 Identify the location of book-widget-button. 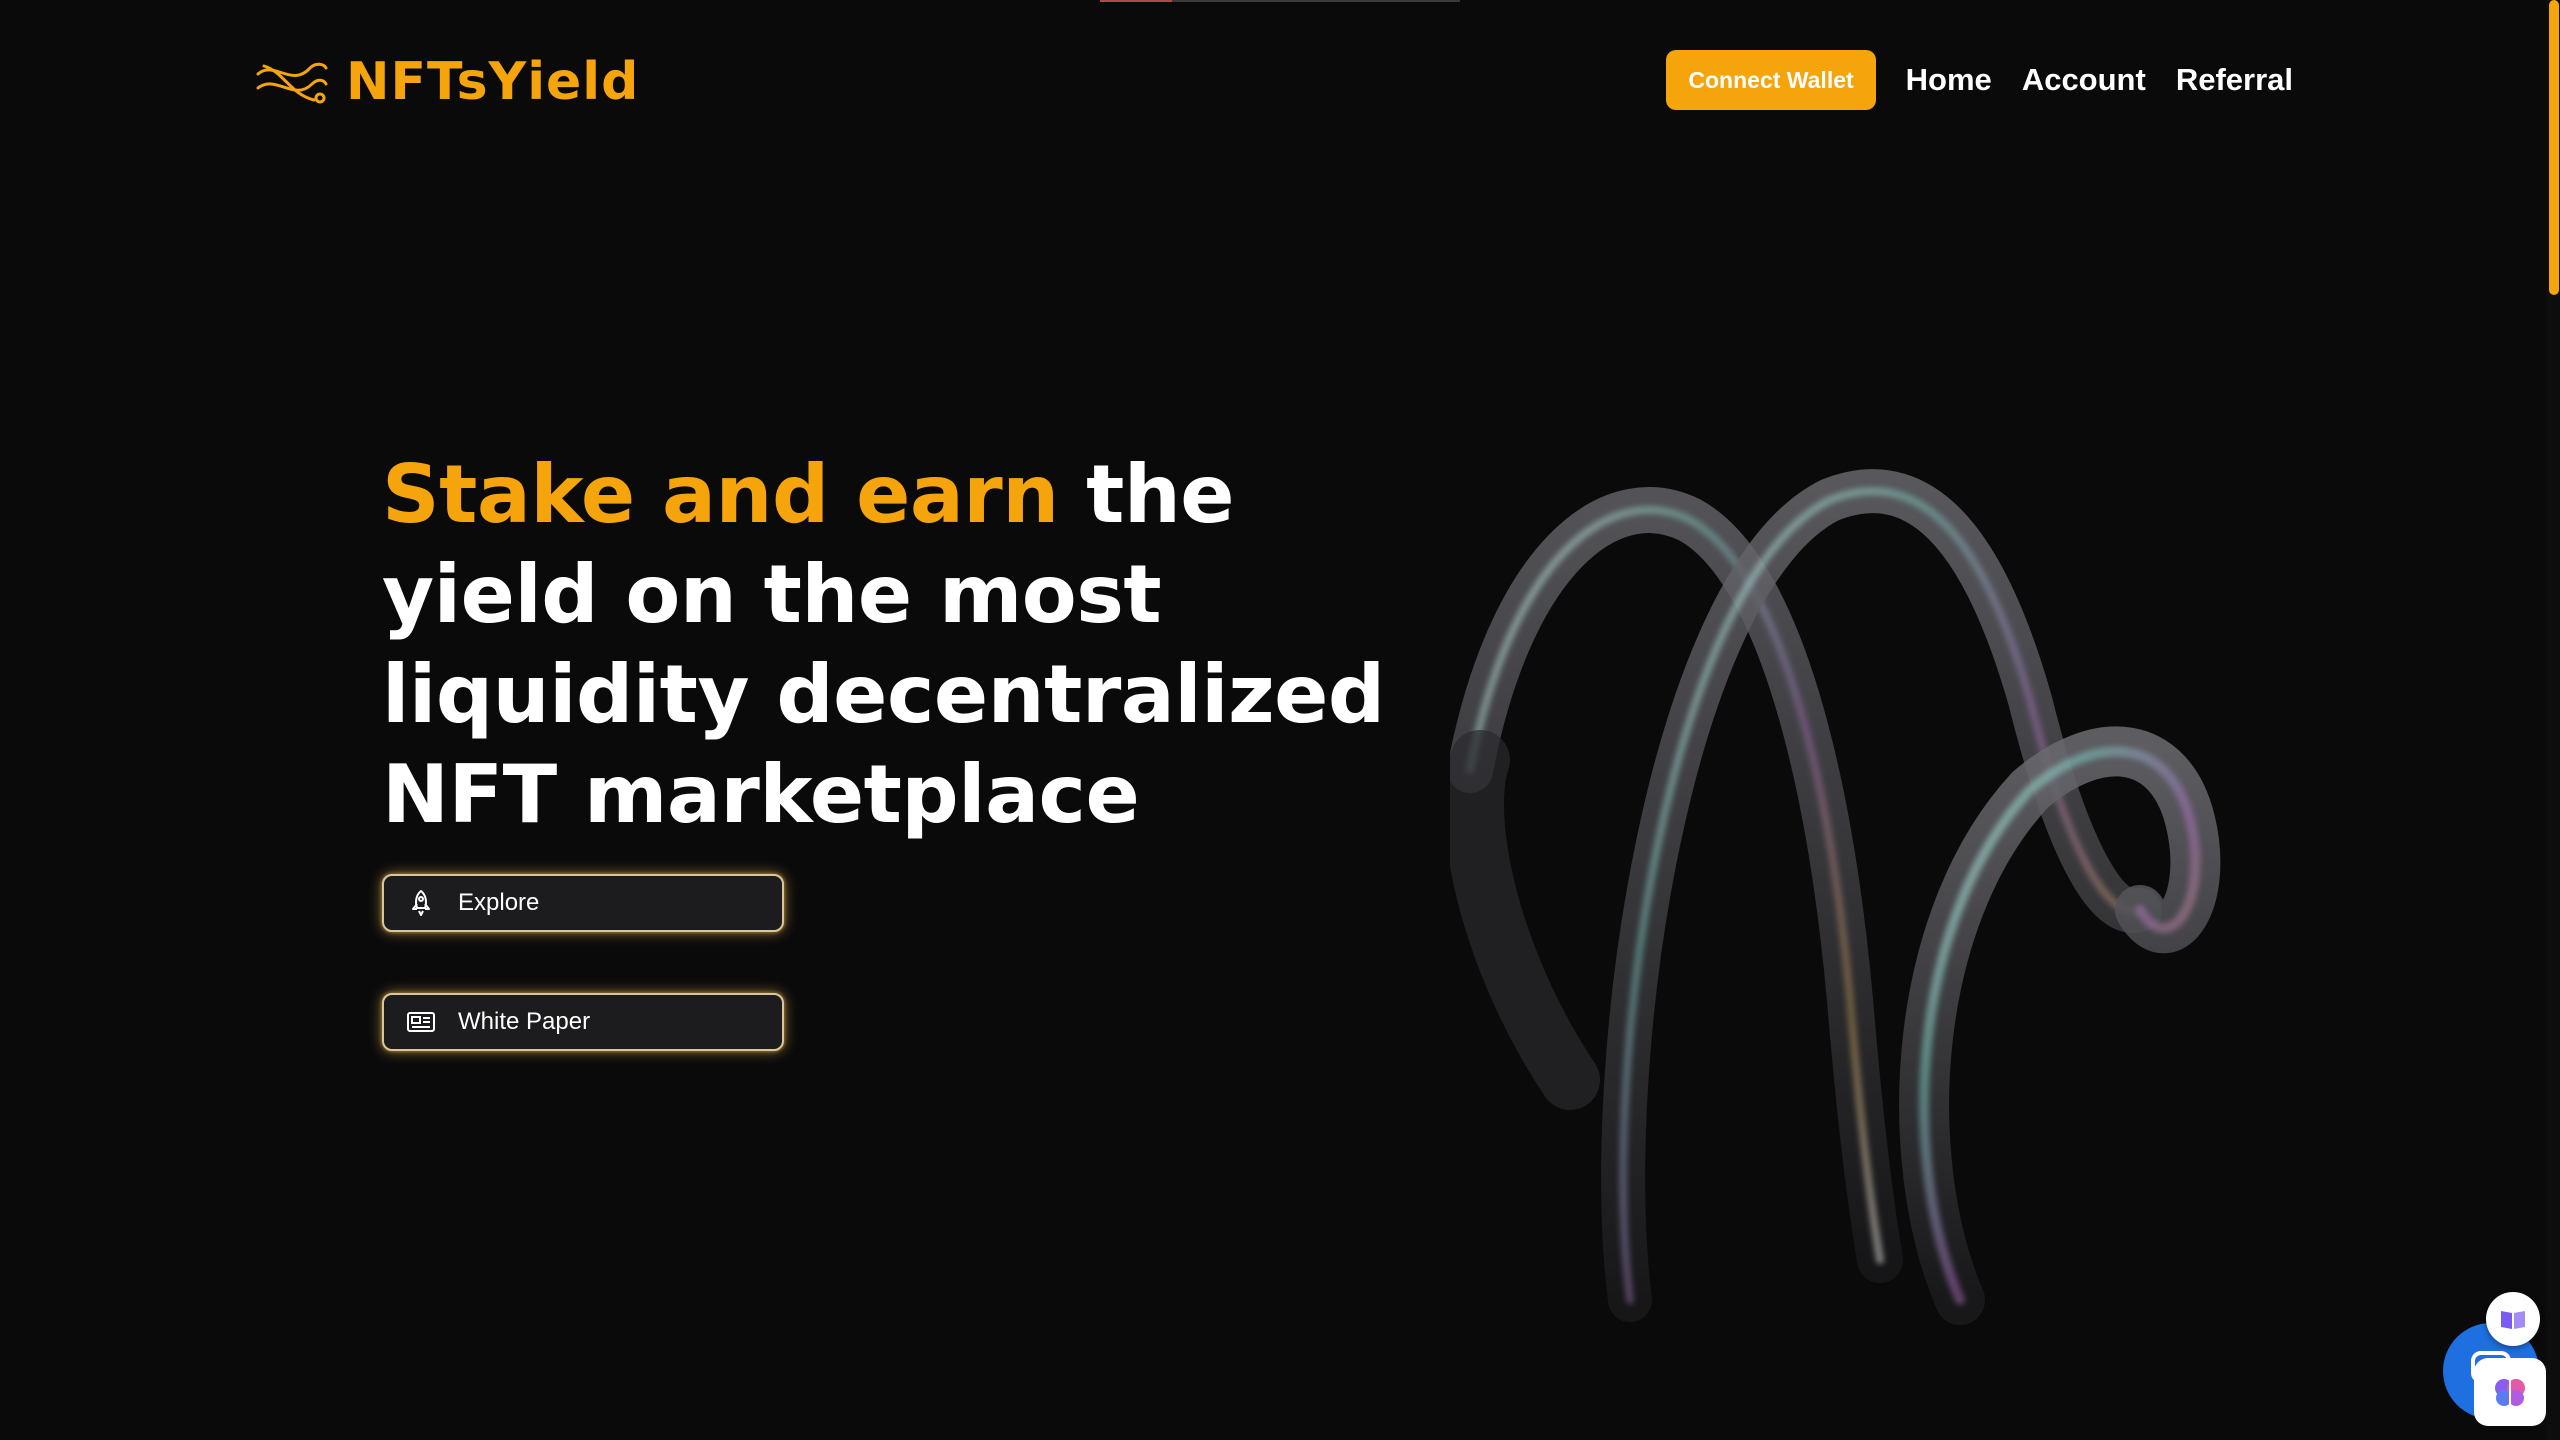
(2513, 1319).